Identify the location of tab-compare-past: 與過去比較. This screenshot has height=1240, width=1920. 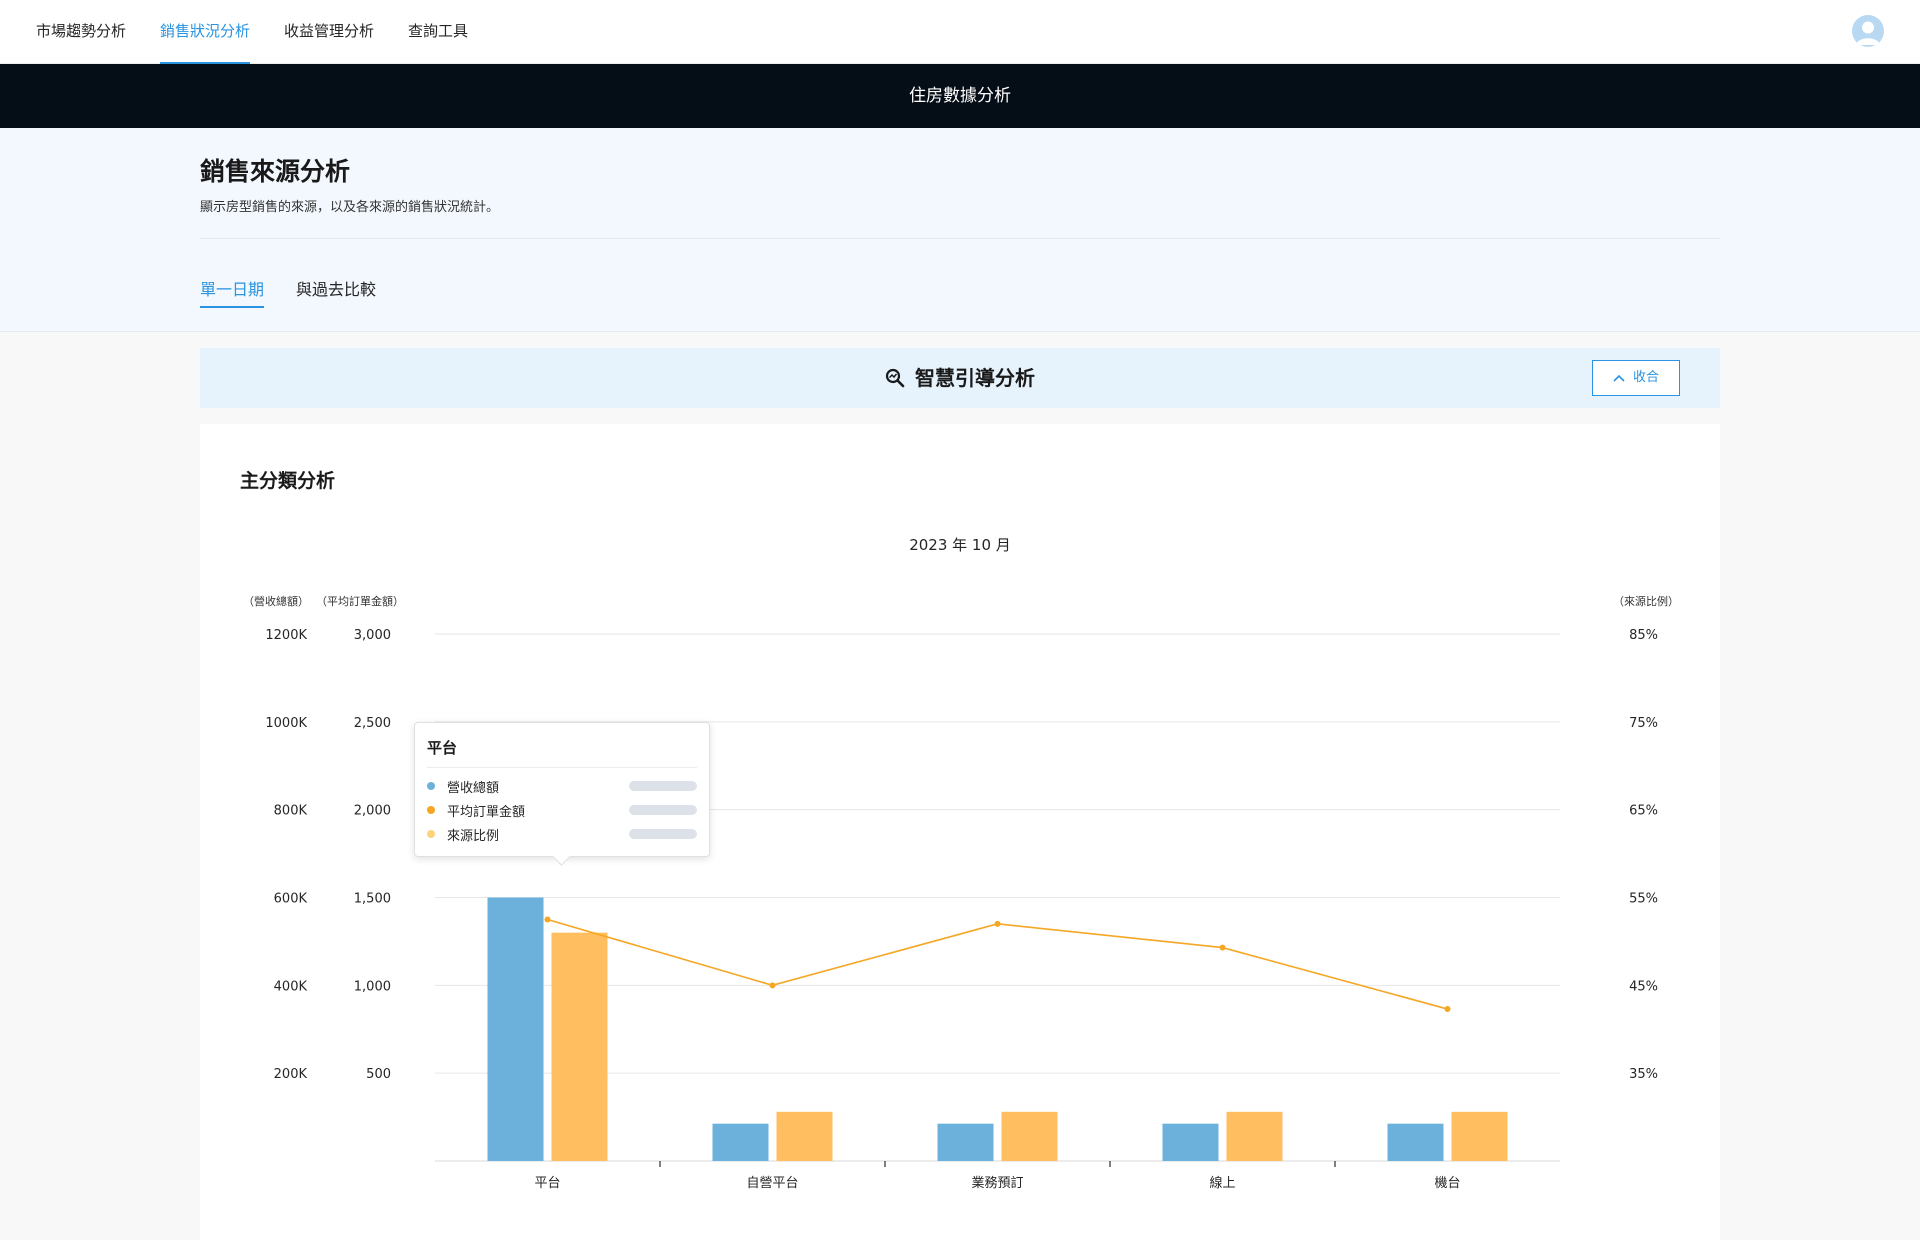
(336, 292).